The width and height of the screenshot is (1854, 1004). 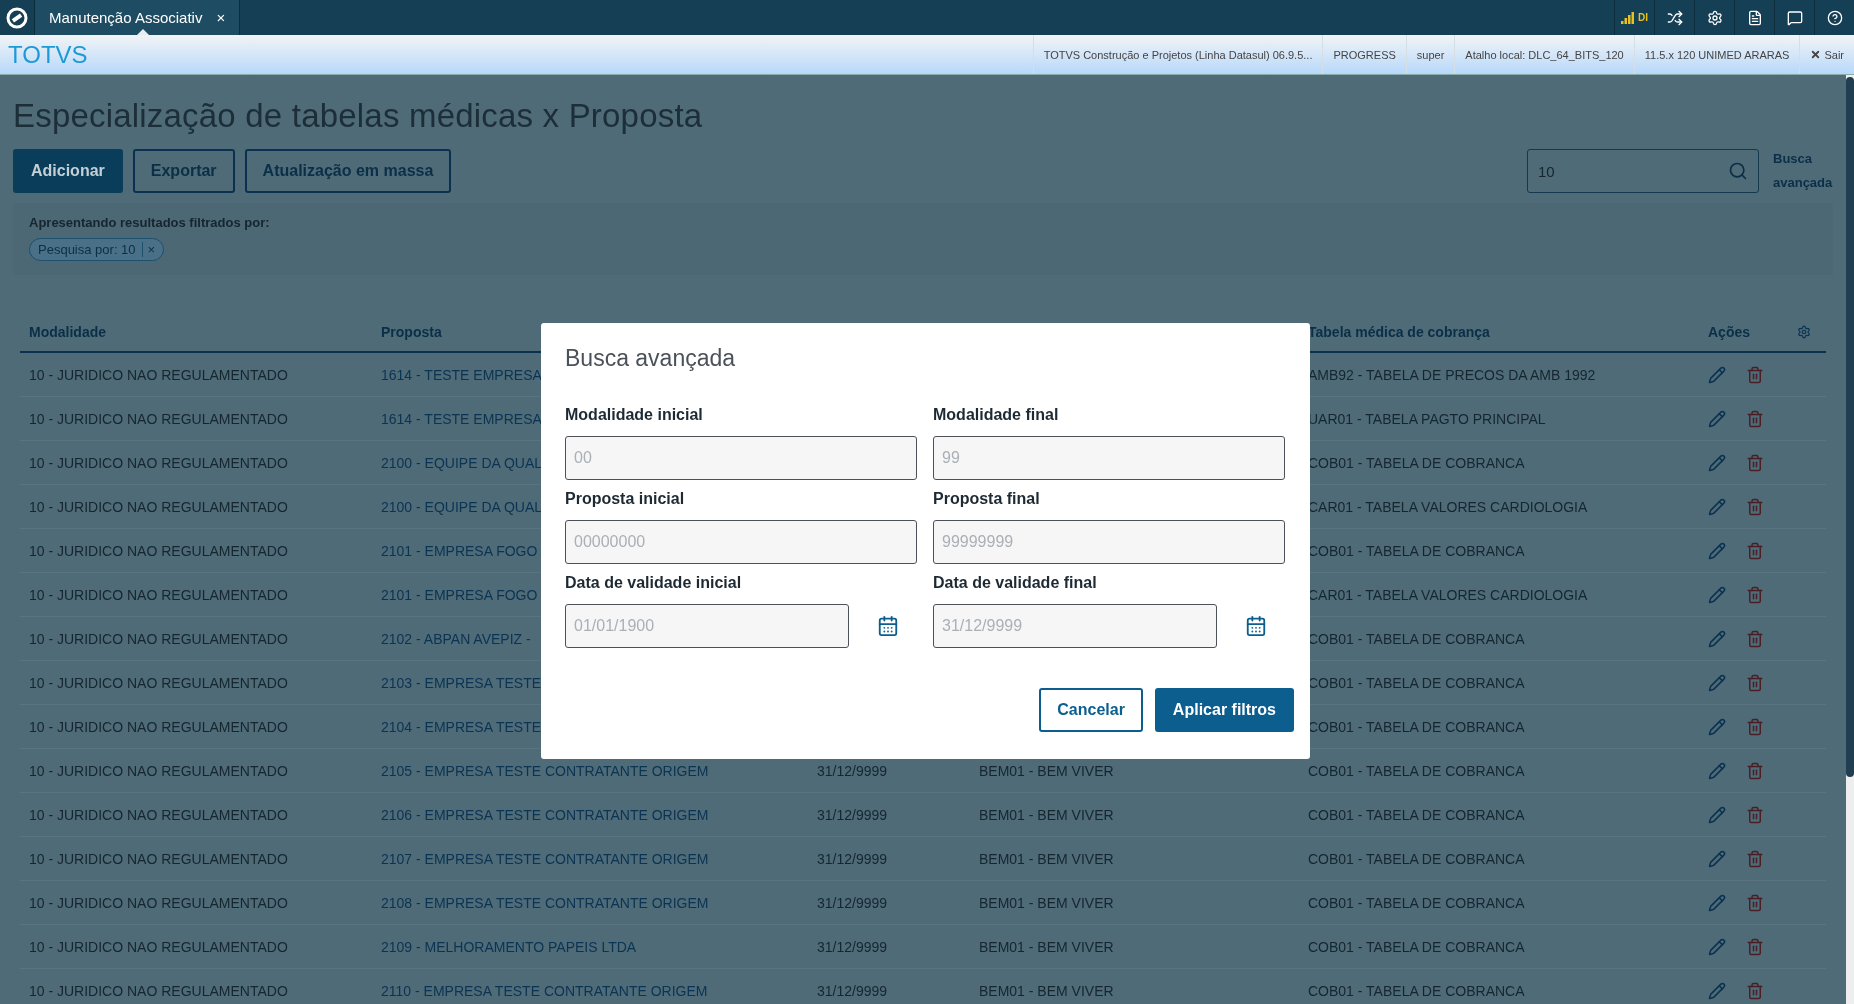 I want to click on proposal-link: 2110 - EMPRESA TESTE CONTRATANTE ORIGEM, so click(x=544, y=990).